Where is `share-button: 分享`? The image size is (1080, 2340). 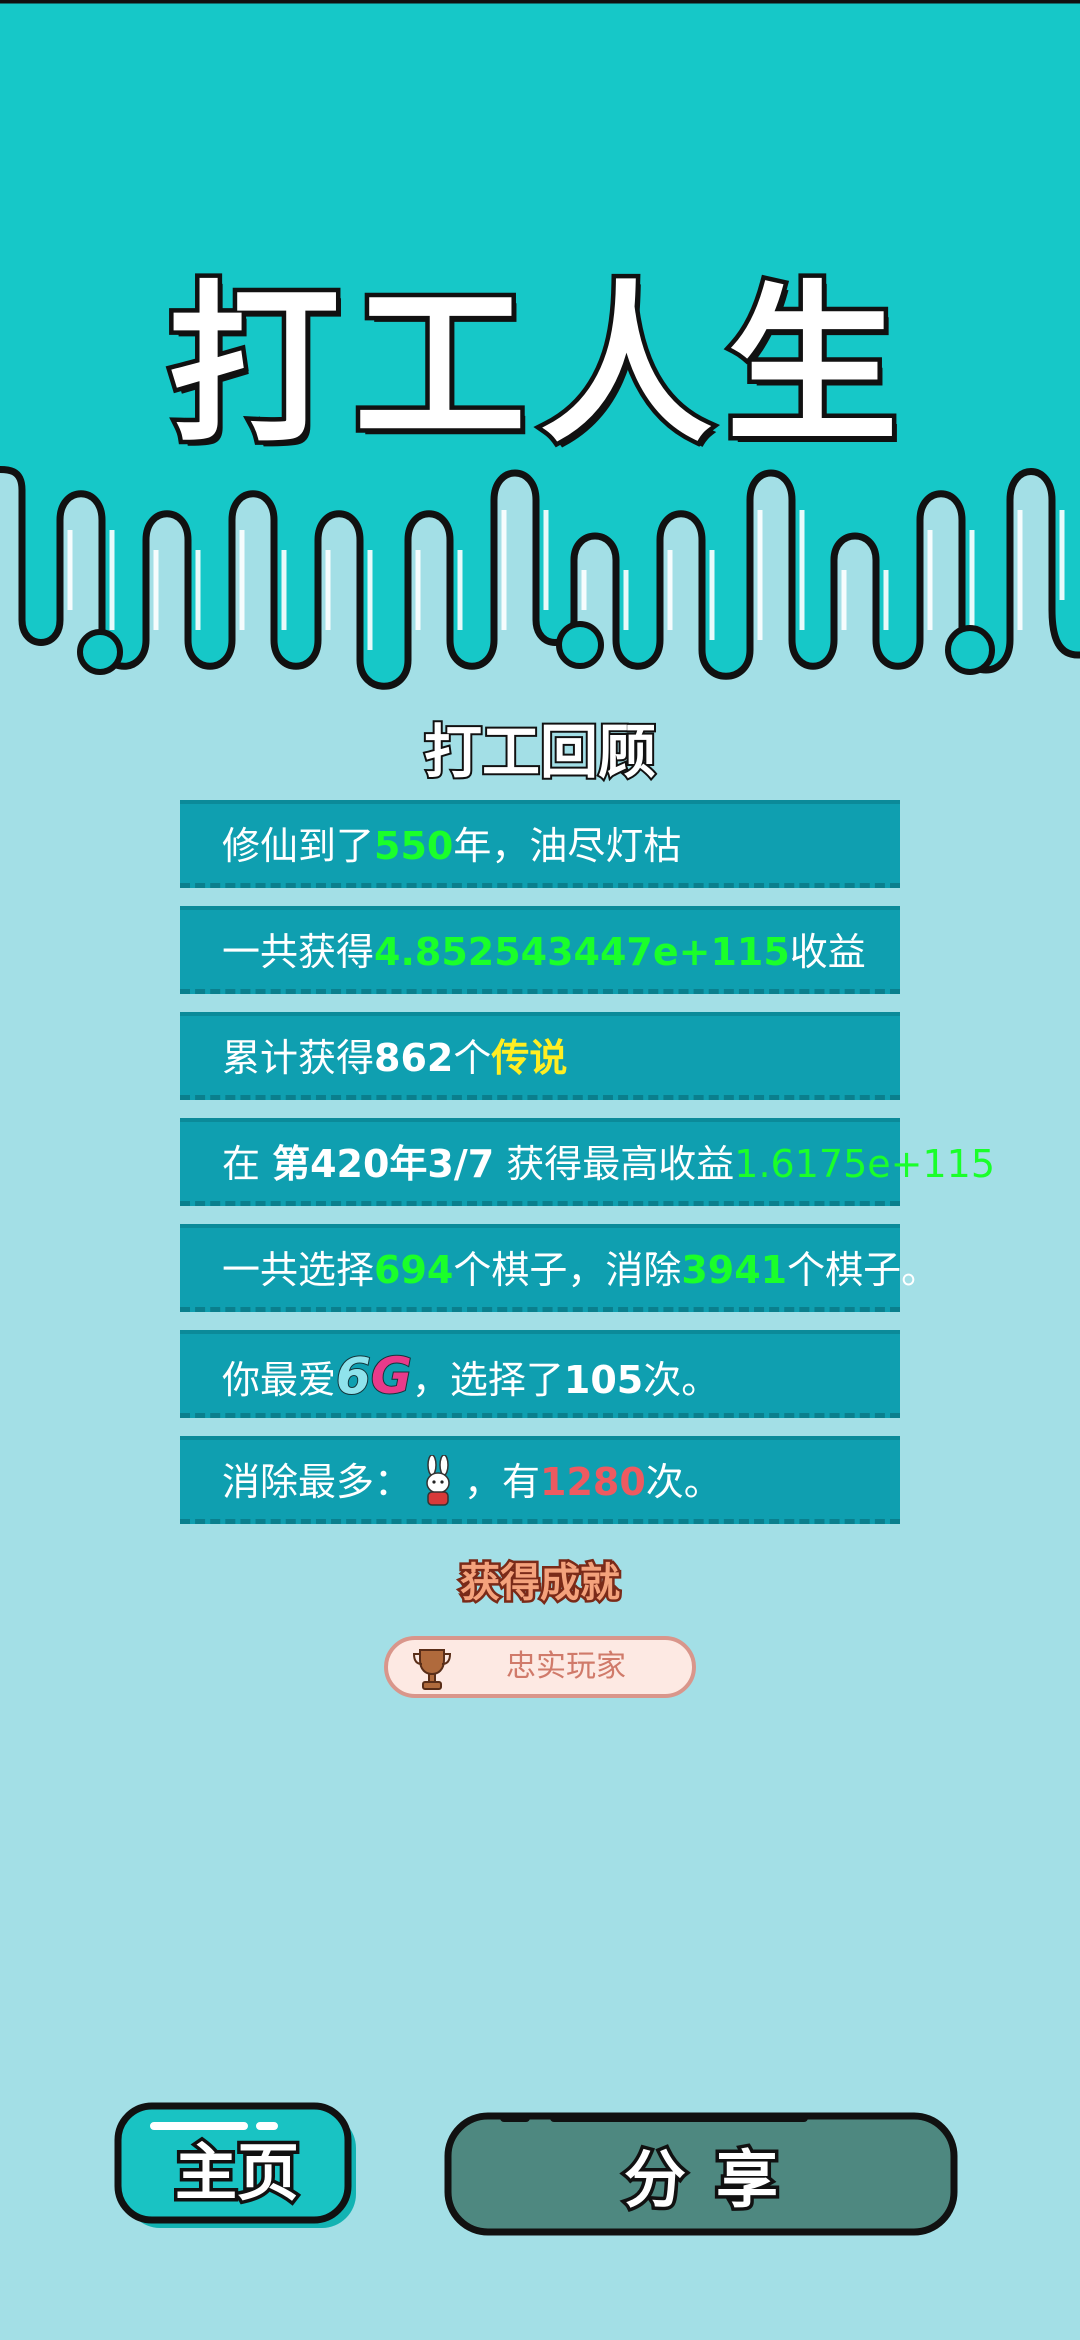 share-button: 分享 is located at coordinates (701, 2174).